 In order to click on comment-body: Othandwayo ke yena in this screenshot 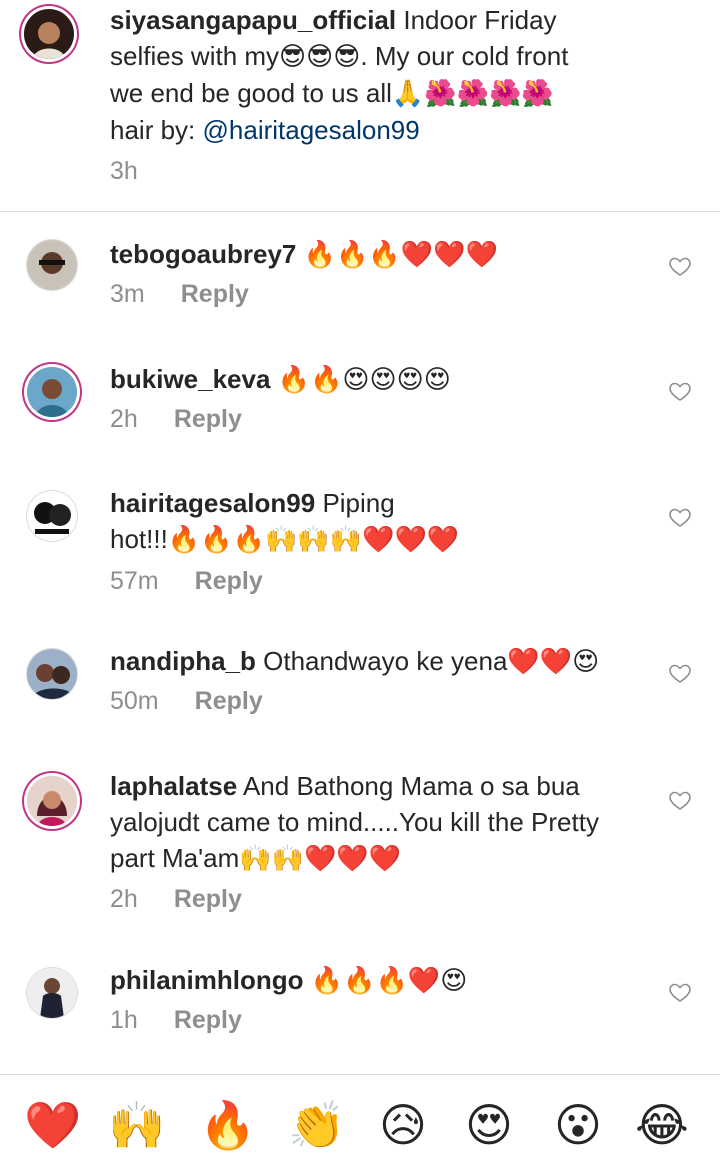, I will do `click(385, 661)`.